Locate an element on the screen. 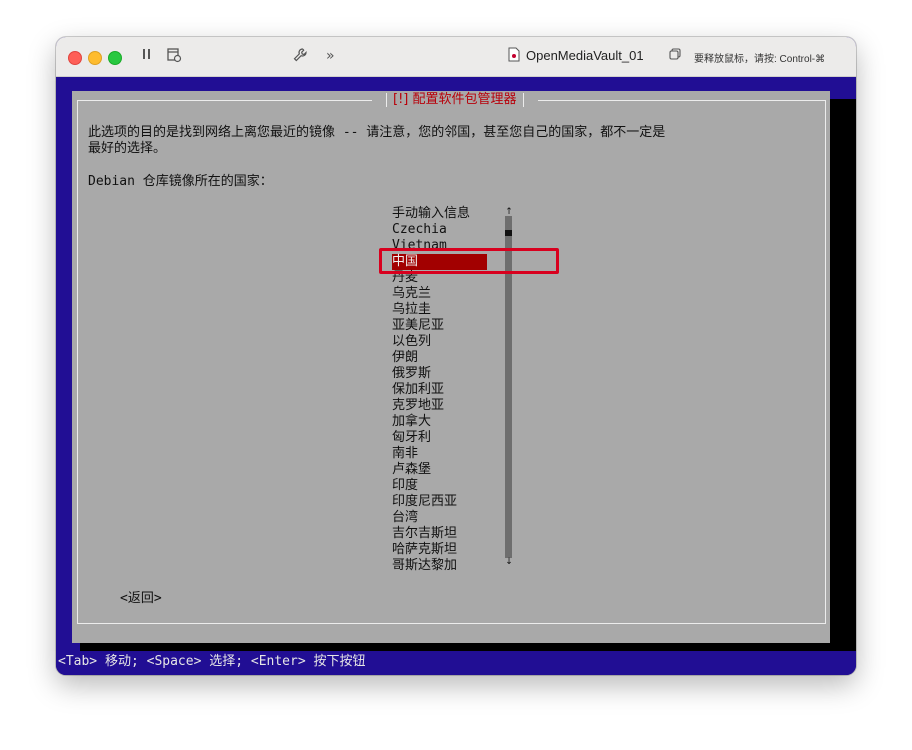 Image resolution: width=912 pixels, height=750 pixels. list-item: 印度尼西亚 is located at coordinates (452, 502).